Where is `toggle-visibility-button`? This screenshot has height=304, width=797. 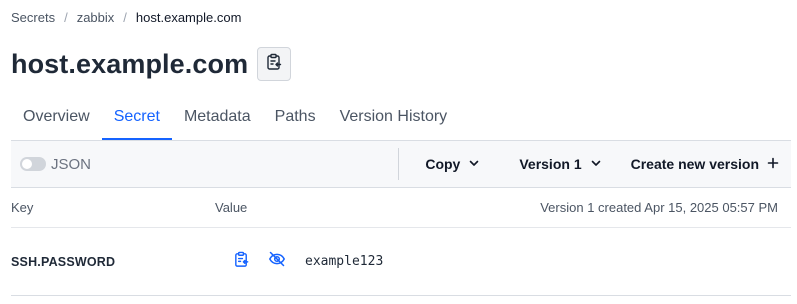
toggle-visibility-button is located at coordinates (277, 261).